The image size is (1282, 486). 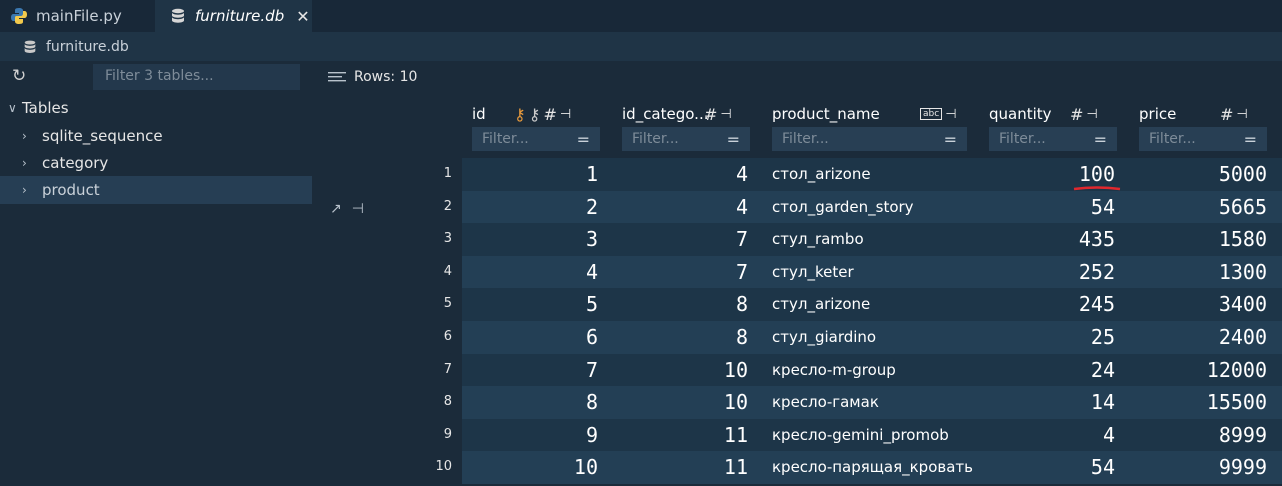 I want to click on sidebar-item-sqlite-sequence: › sqlite_sequence, so click(x=156, y=136).